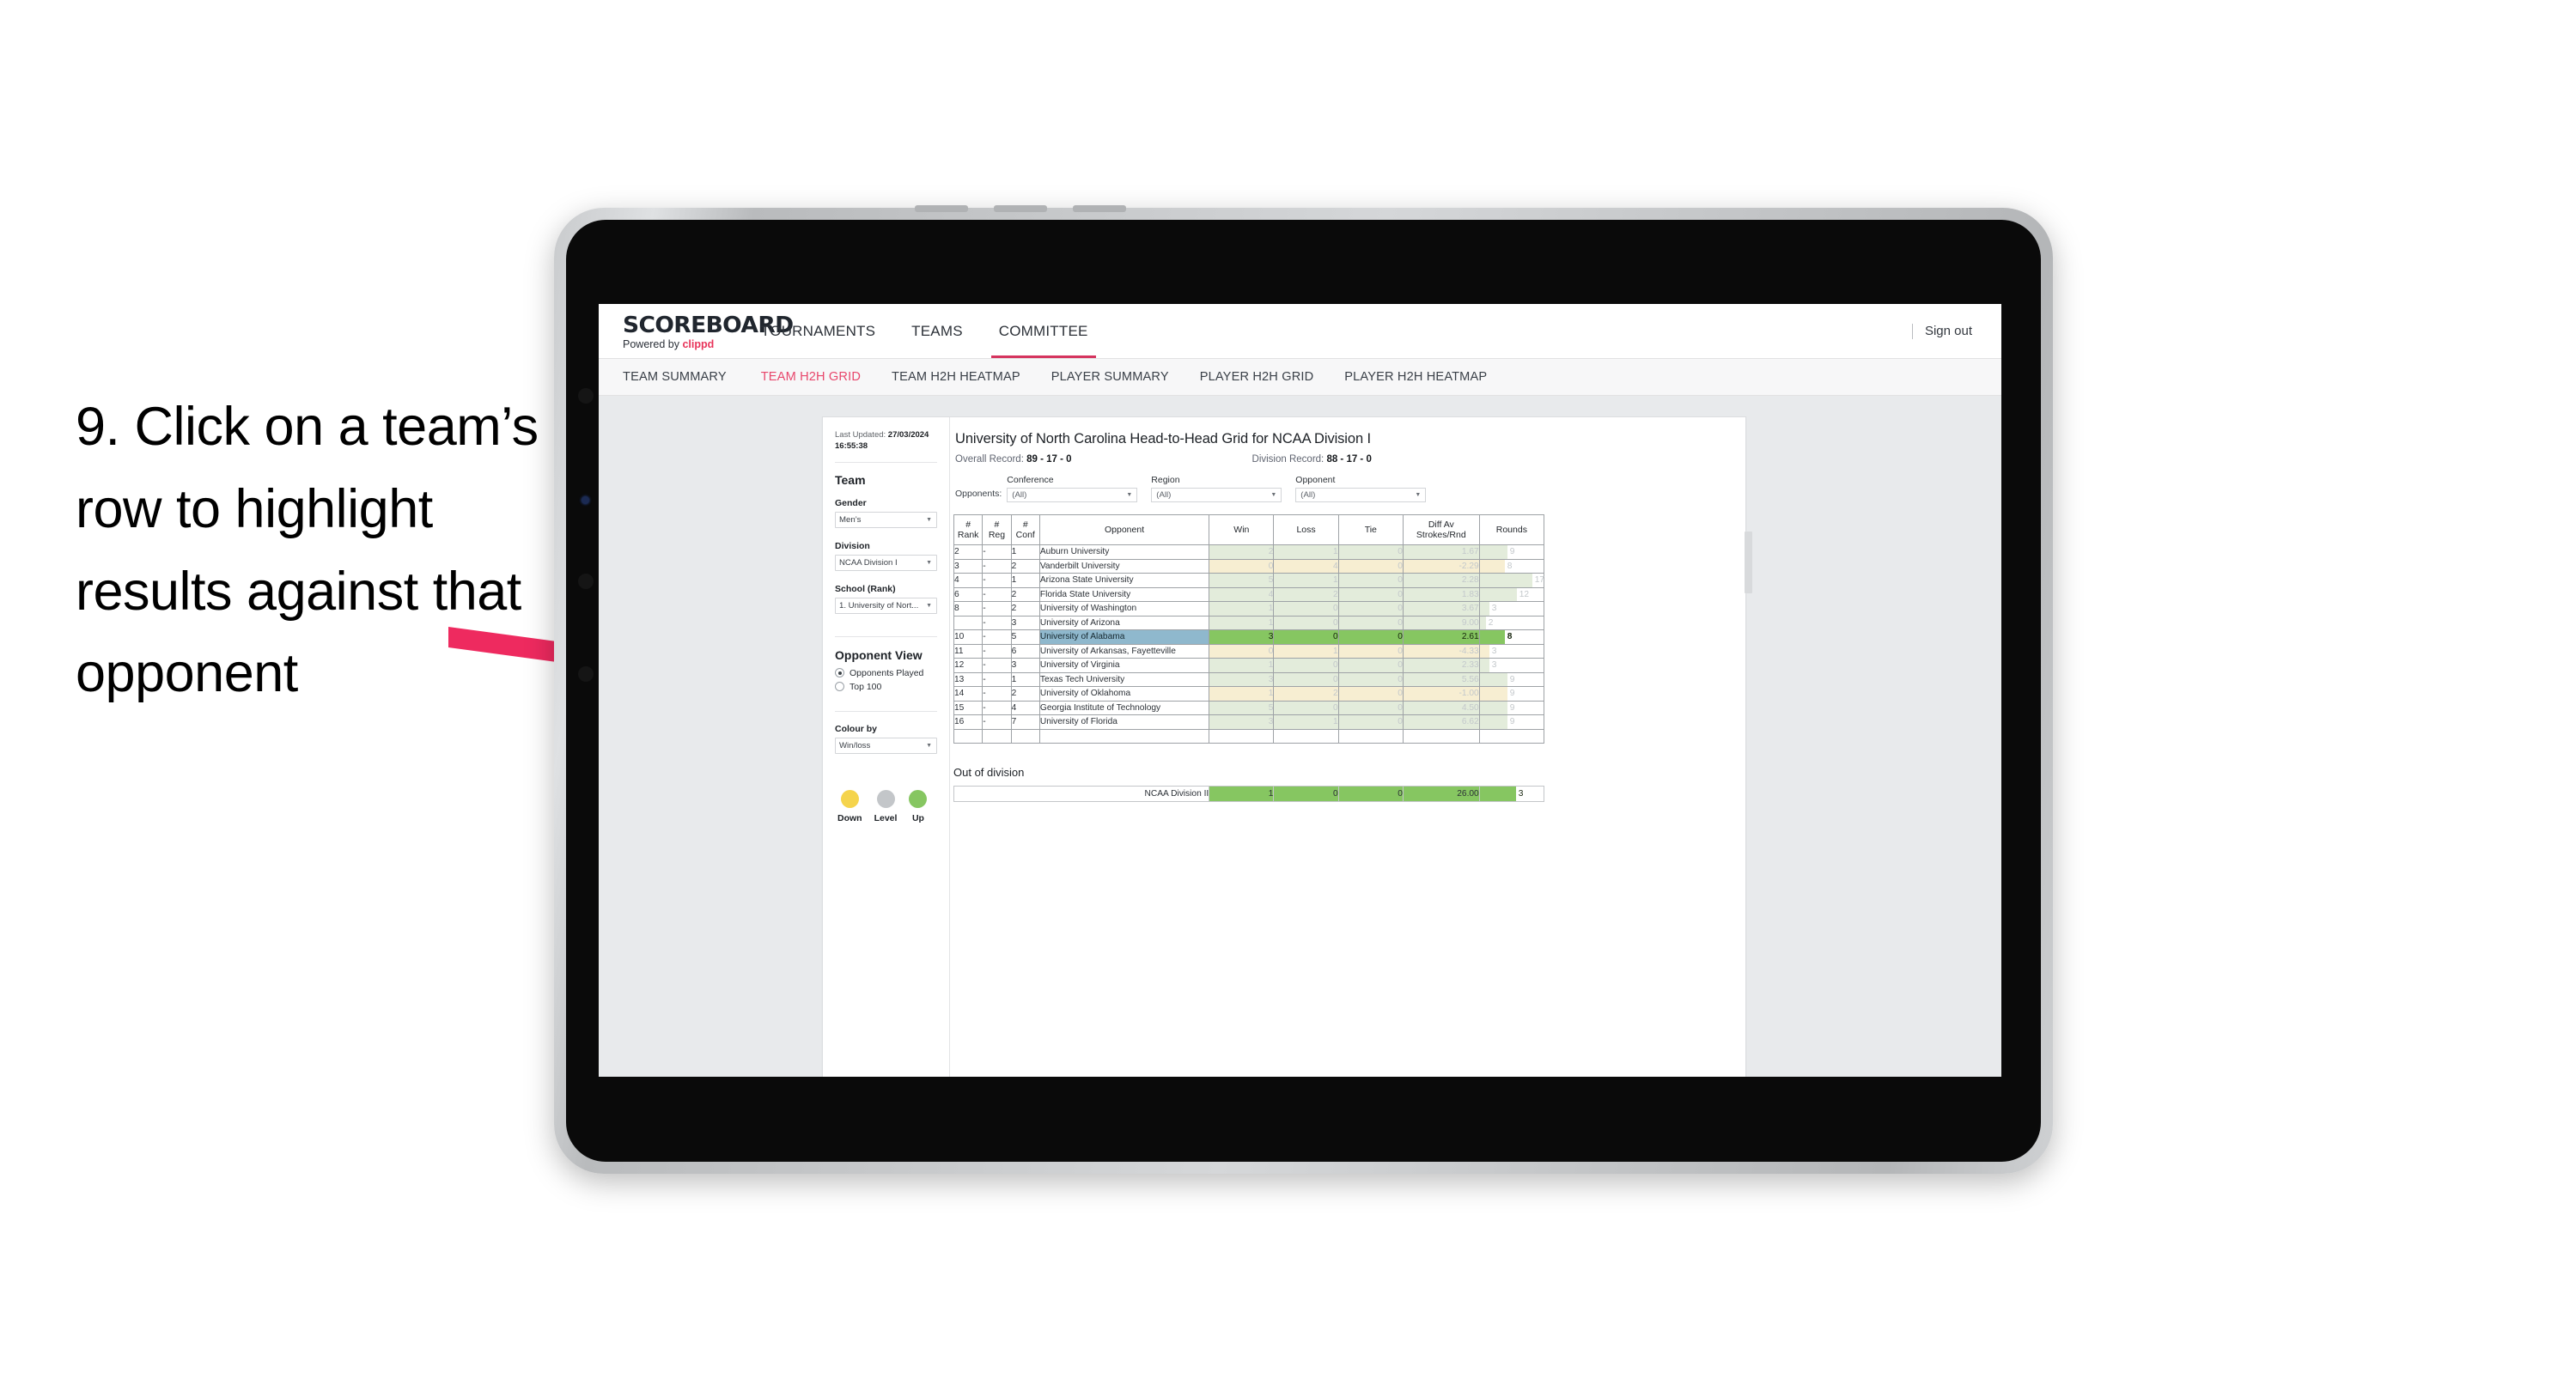  Describe the element at coordinates (1511, 529) in the screenshot. I see `col-rounds: Rounds` at that location.